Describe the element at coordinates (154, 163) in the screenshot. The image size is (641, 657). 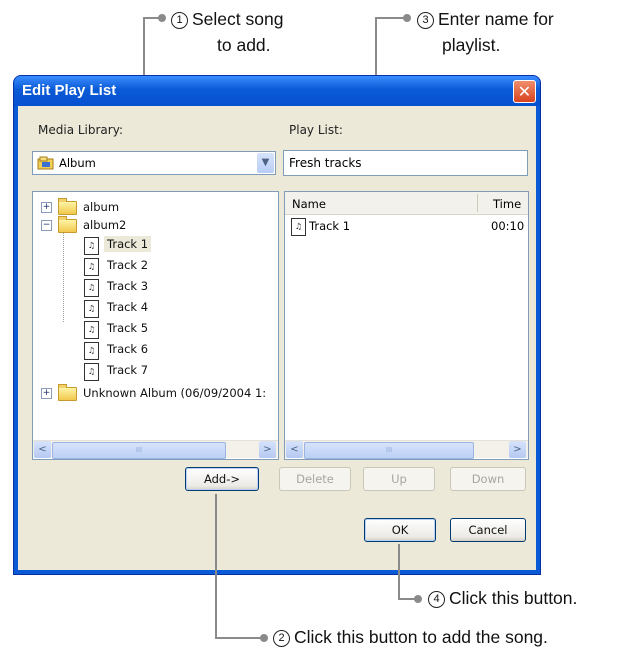
I see `media-source-select: Album ▼` at that location.